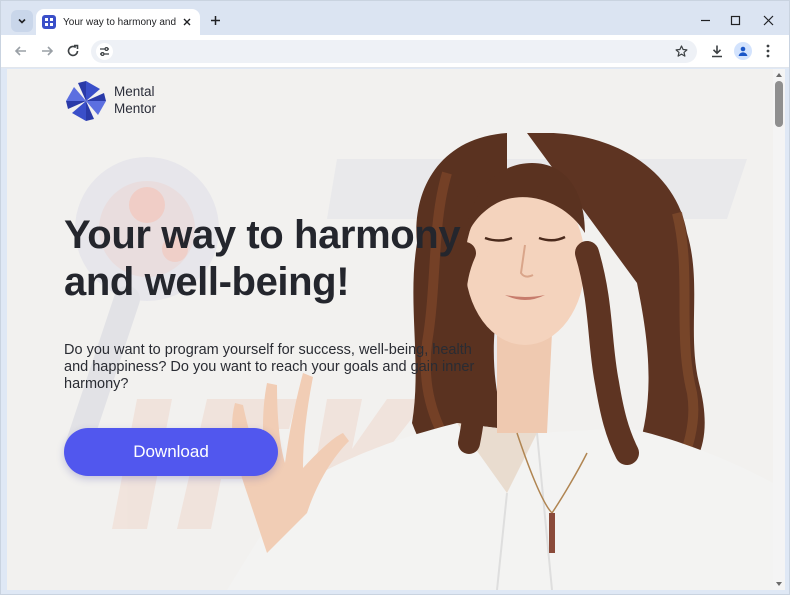 This screenshot has height=595, width=790. I want to click on browser-toolbar, so click(395, 51).